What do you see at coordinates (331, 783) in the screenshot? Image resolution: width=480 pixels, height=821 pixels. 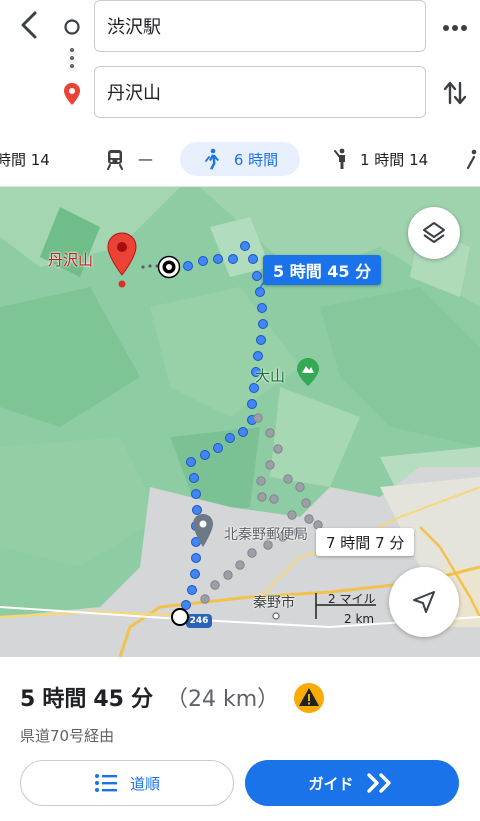 I see `guide-label: ガイド` at bounding box center [331, 783].